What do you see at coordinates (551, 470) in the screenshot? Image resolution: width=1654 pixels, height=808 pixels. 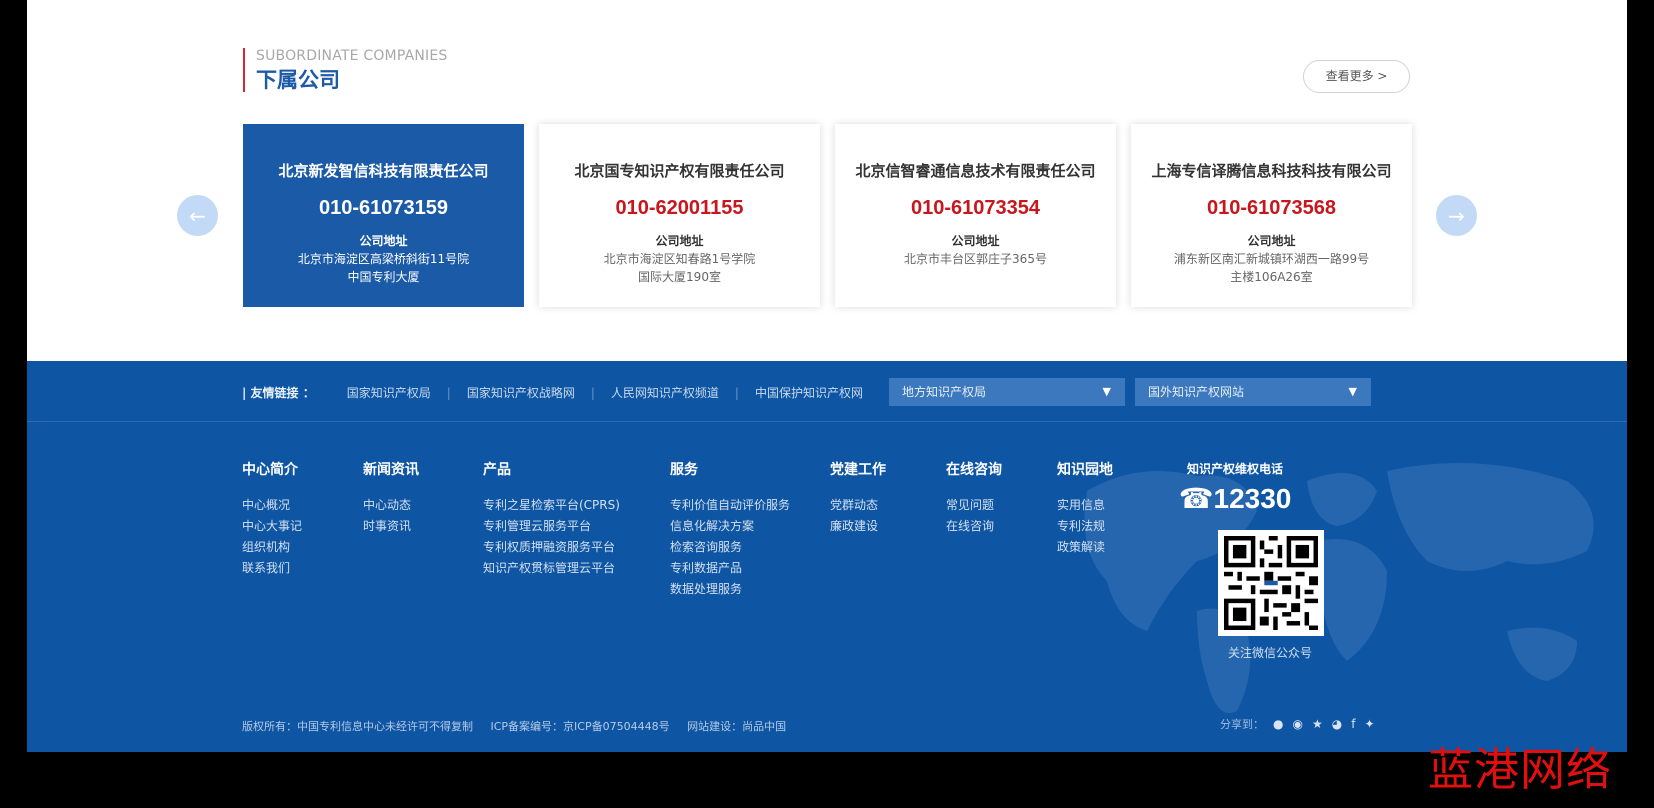 I see `footer-col-title: 产品` at bounding box center [551, 470].